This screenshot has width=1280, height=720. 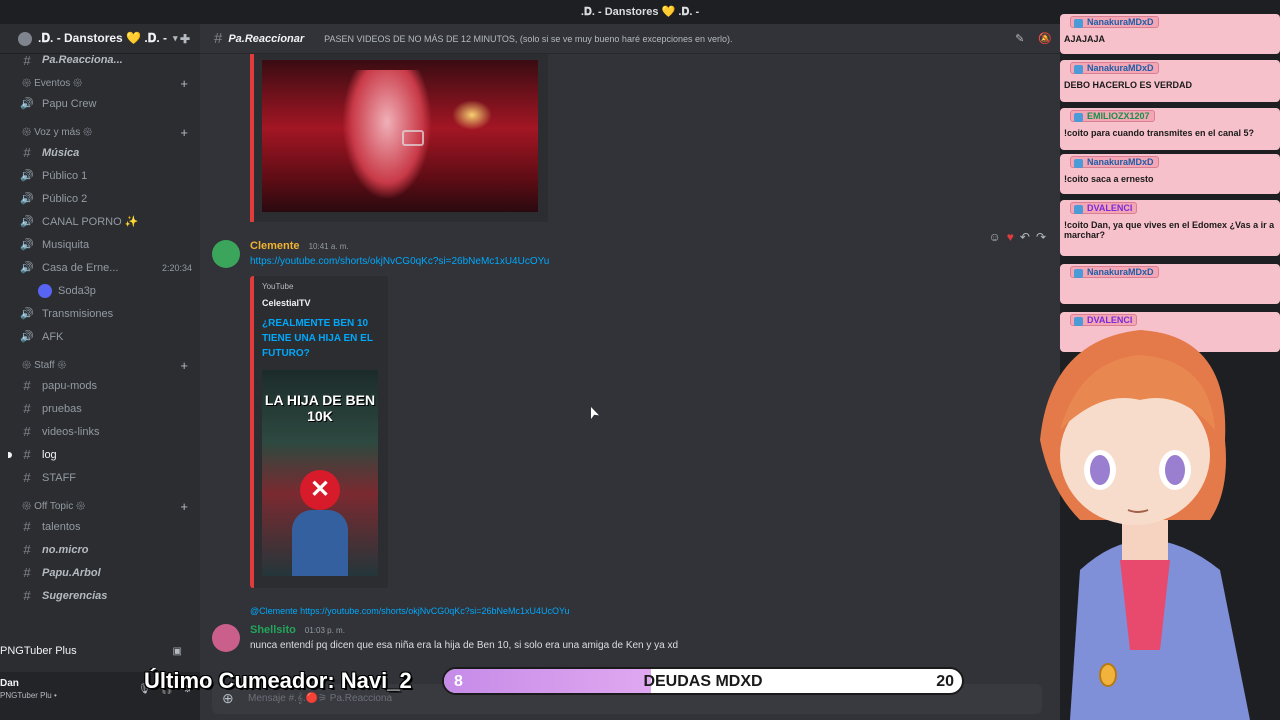 What do you see at coordinates (100, 454) in the screenshot?
I see `sidebar-item-16: # log` at bounding box center [100, 454].